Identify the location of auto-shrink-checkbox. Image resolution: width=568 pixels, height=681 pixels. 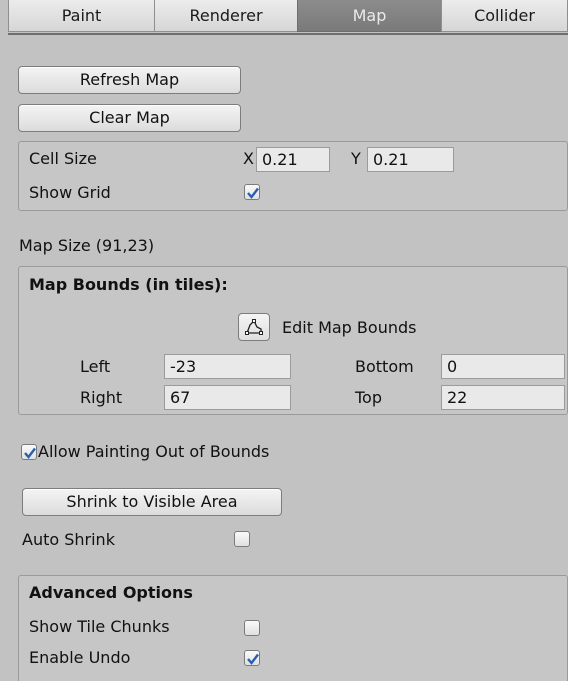
(242, 539).